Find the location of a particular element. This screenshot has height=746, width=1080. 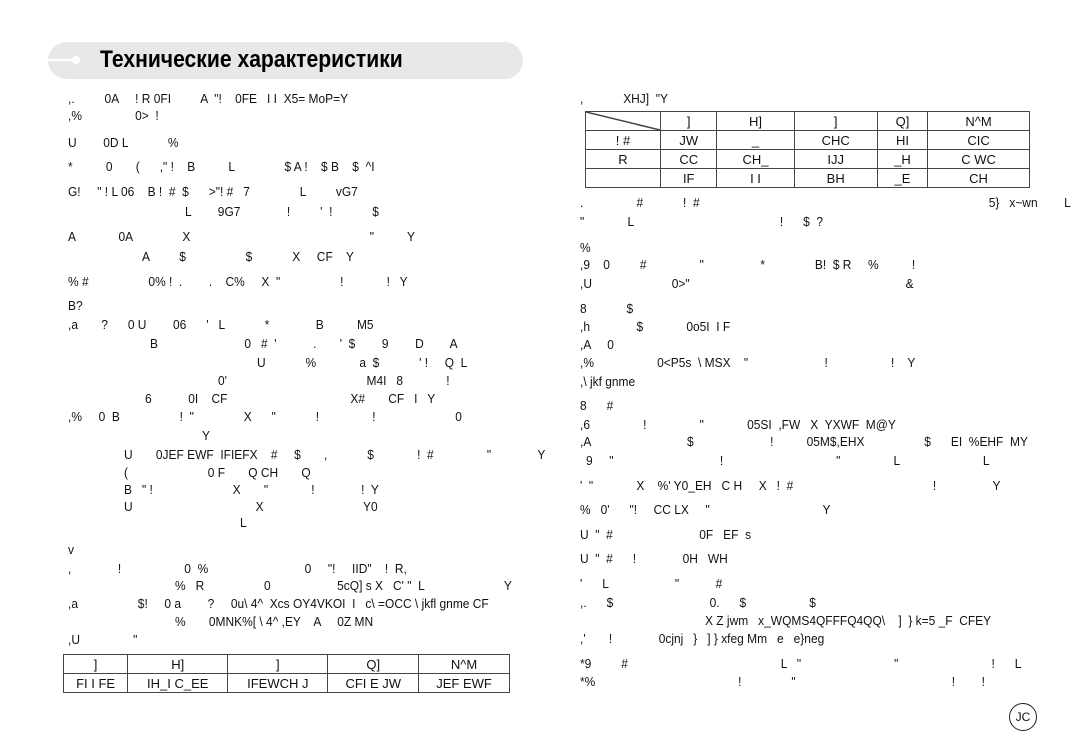

text-line: ,% 0> ! is located at coordinates (113, 115).